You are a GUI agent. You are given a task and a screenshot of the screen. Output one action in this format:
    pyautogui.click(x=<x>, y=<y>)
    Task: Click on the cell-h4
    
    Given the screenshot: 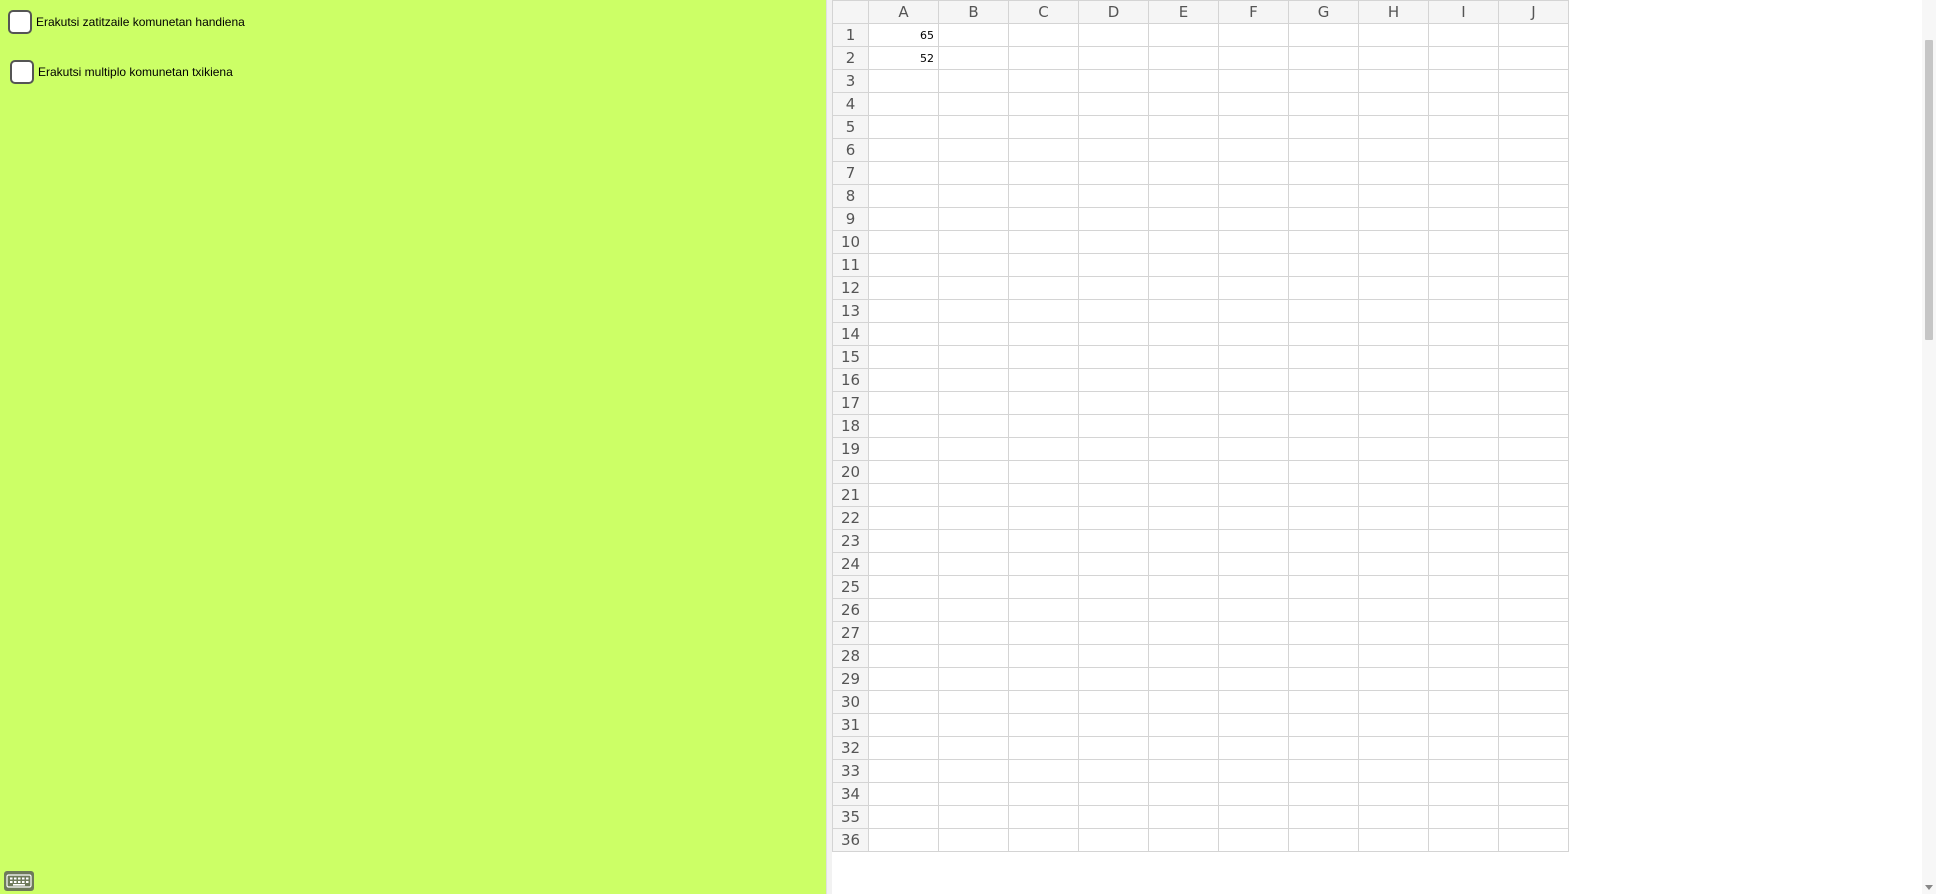 What is the action you would take?
    pyautogui.click(x=1393, y=104)
    